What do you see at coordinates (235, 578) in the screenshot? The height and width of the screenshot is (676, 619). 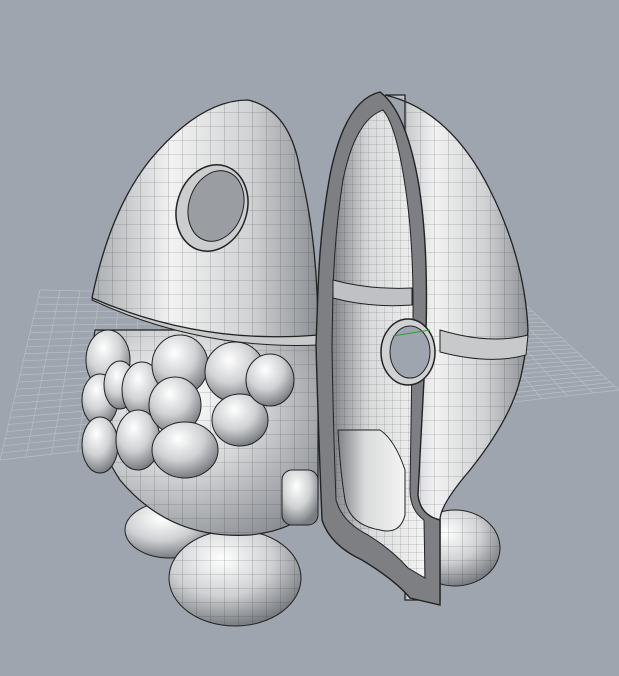 I see `left-foot-wire` at bounding box center [235, 578].